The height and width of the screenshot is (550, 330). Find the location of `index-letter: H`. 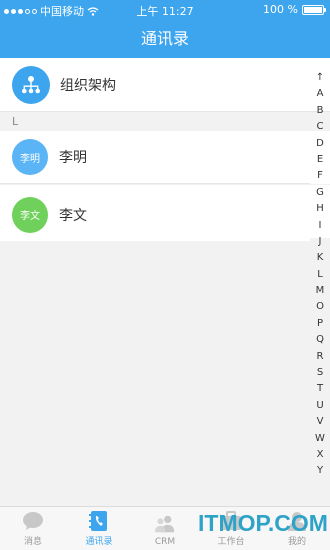

index-letter: H is located at coordinates (320, 209).